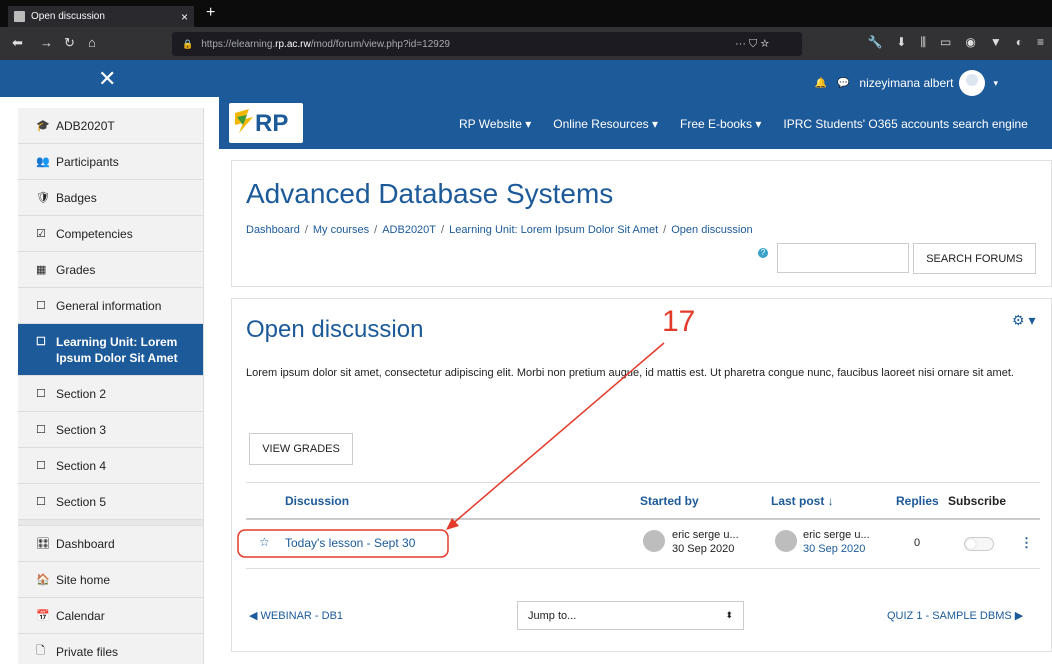 This screenshot has height=664, width=1052. I want to click on table-icon: ▦, so click(41, 270).